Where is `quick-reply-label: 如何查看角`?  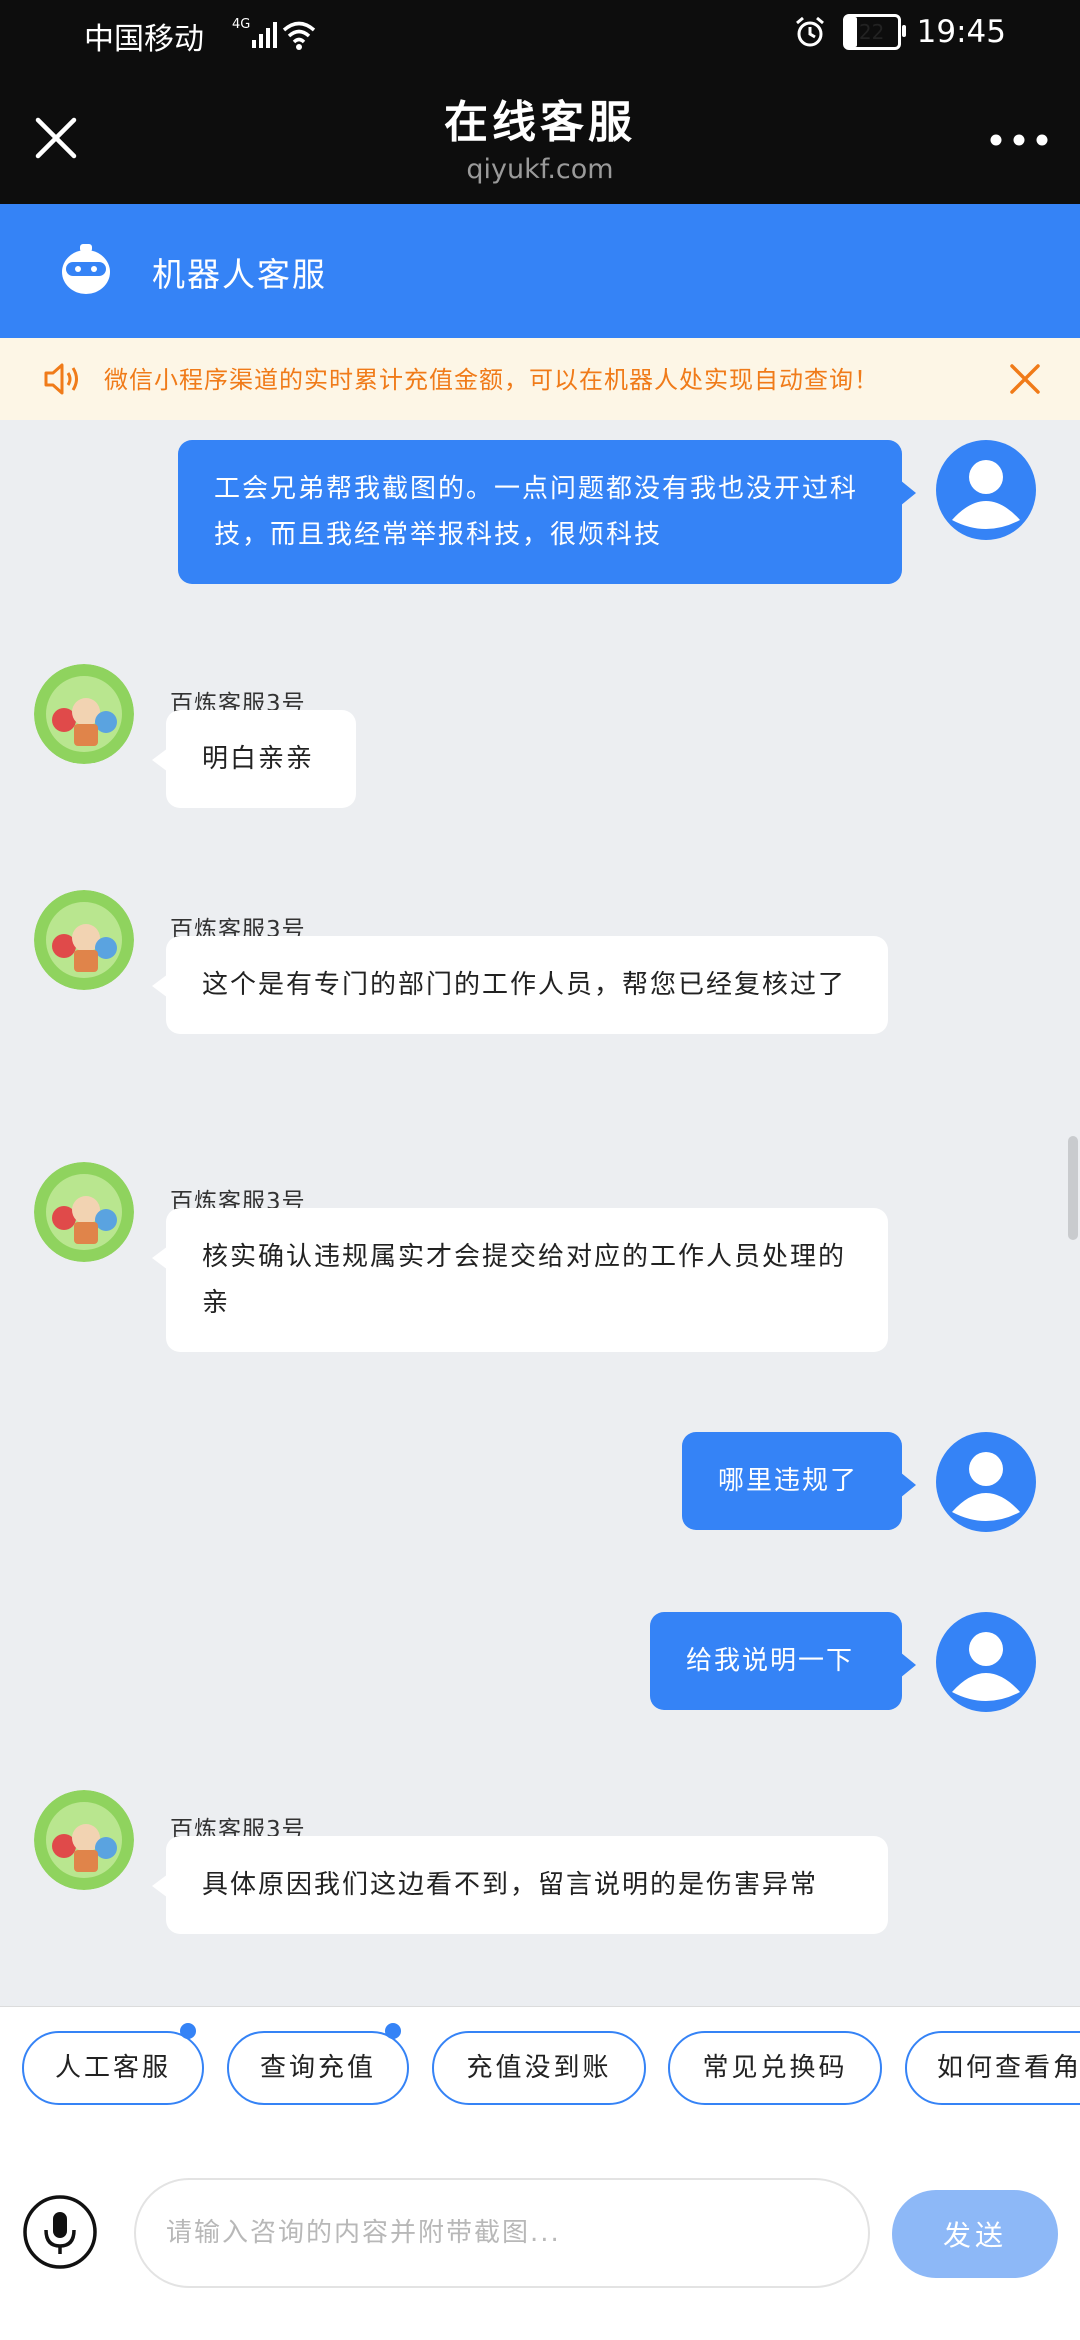
quick-reply-label: 如何查看角 is located at coordinates (1008, 2068).